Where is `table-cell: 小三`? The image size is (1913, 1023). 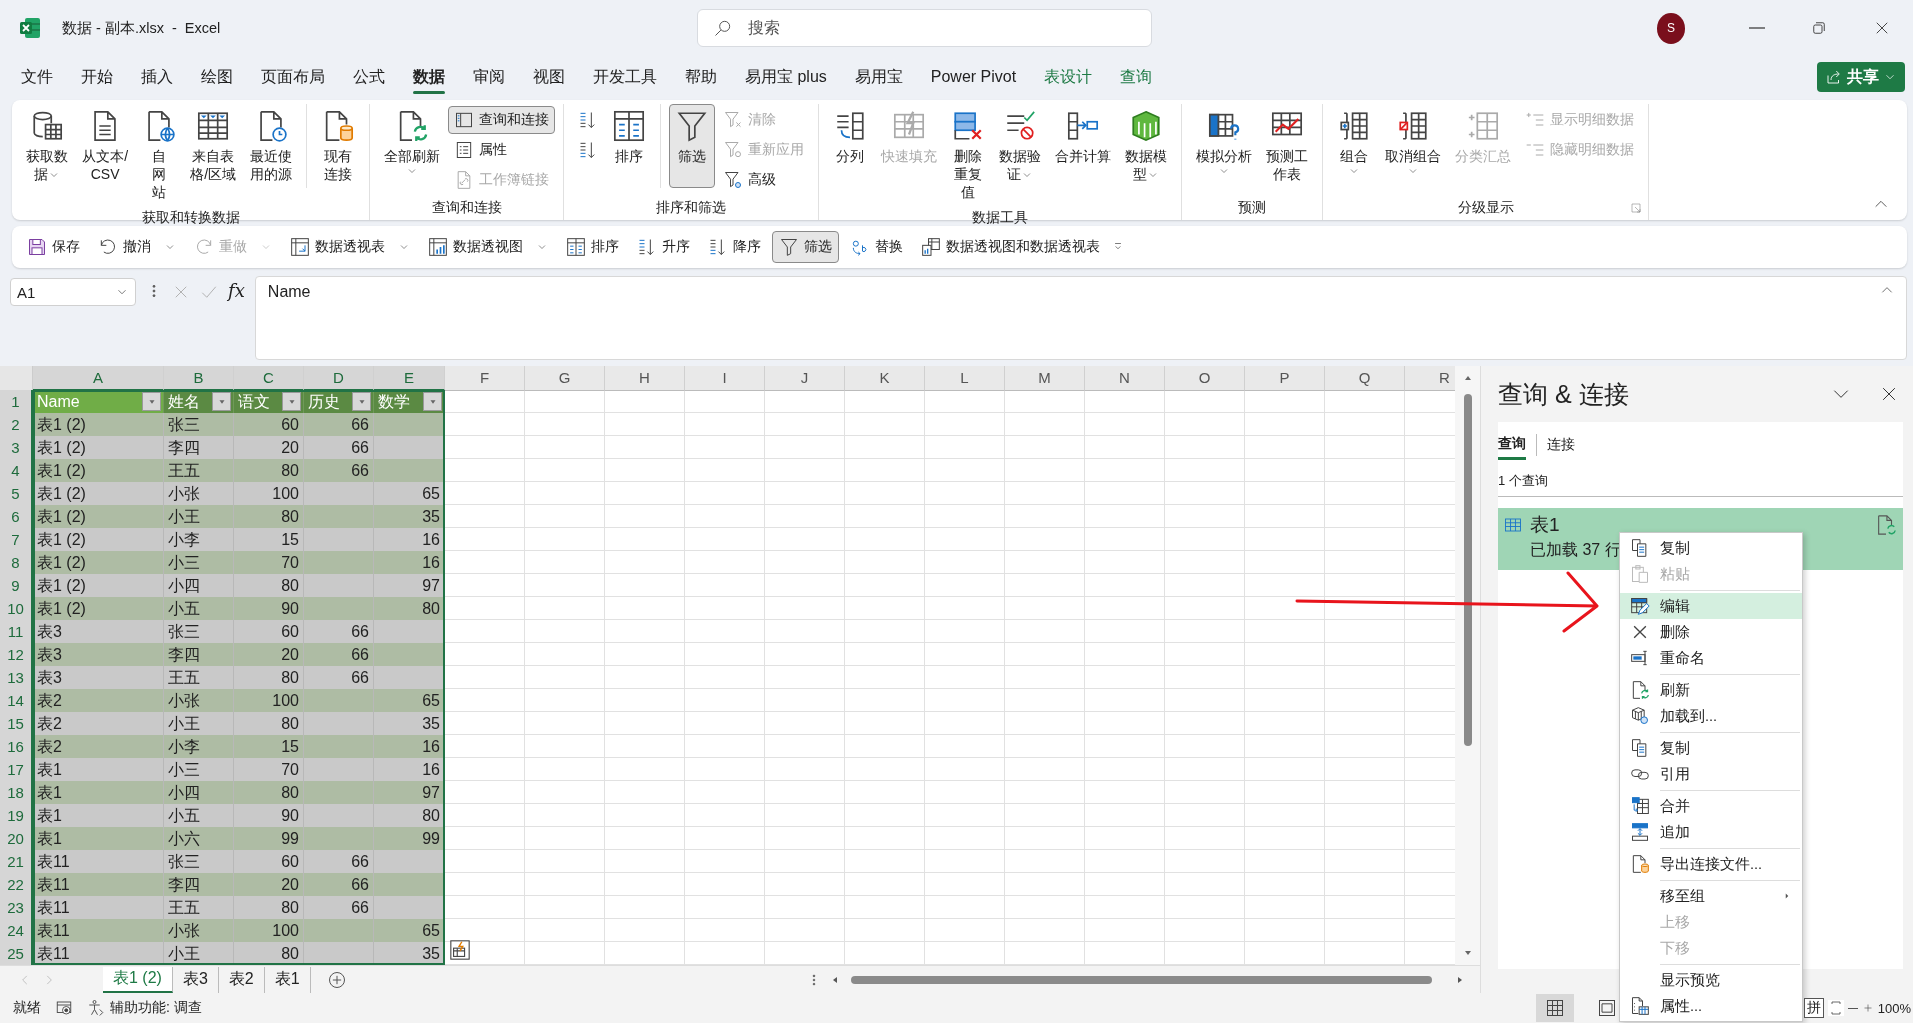 table-cell: 小三 is located at coordinates (199, 563).